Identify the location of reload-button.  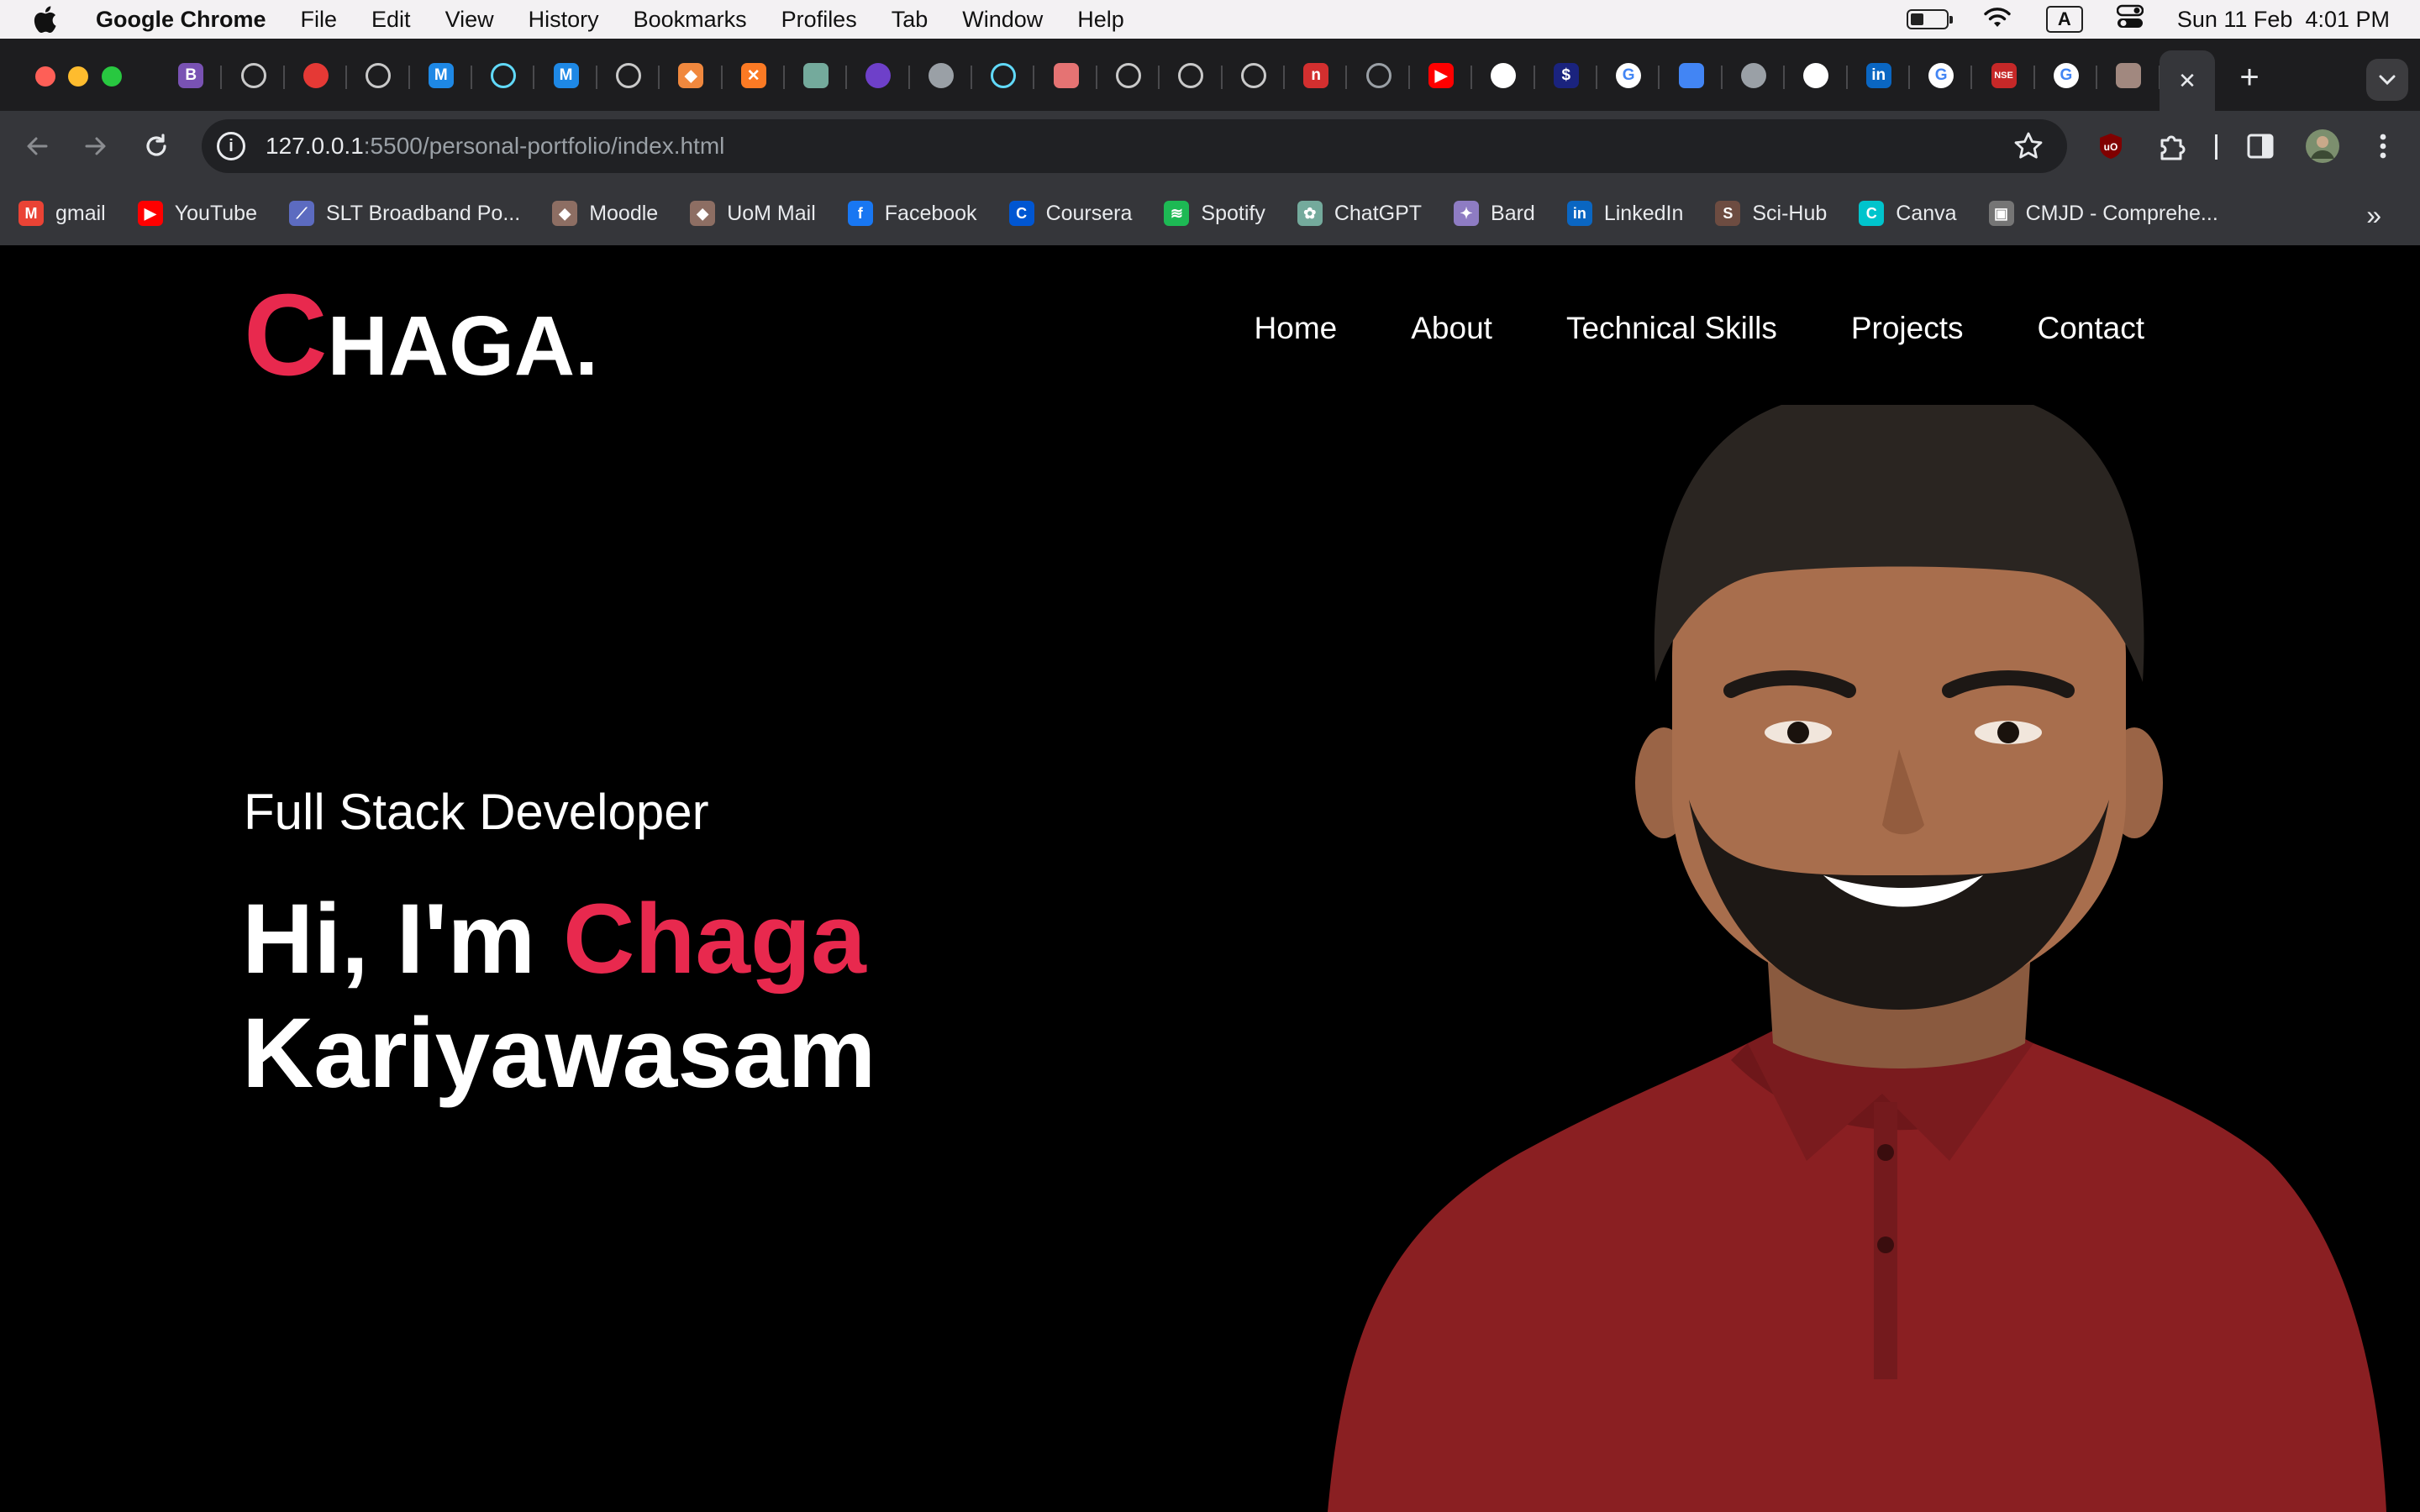
(157, 146).